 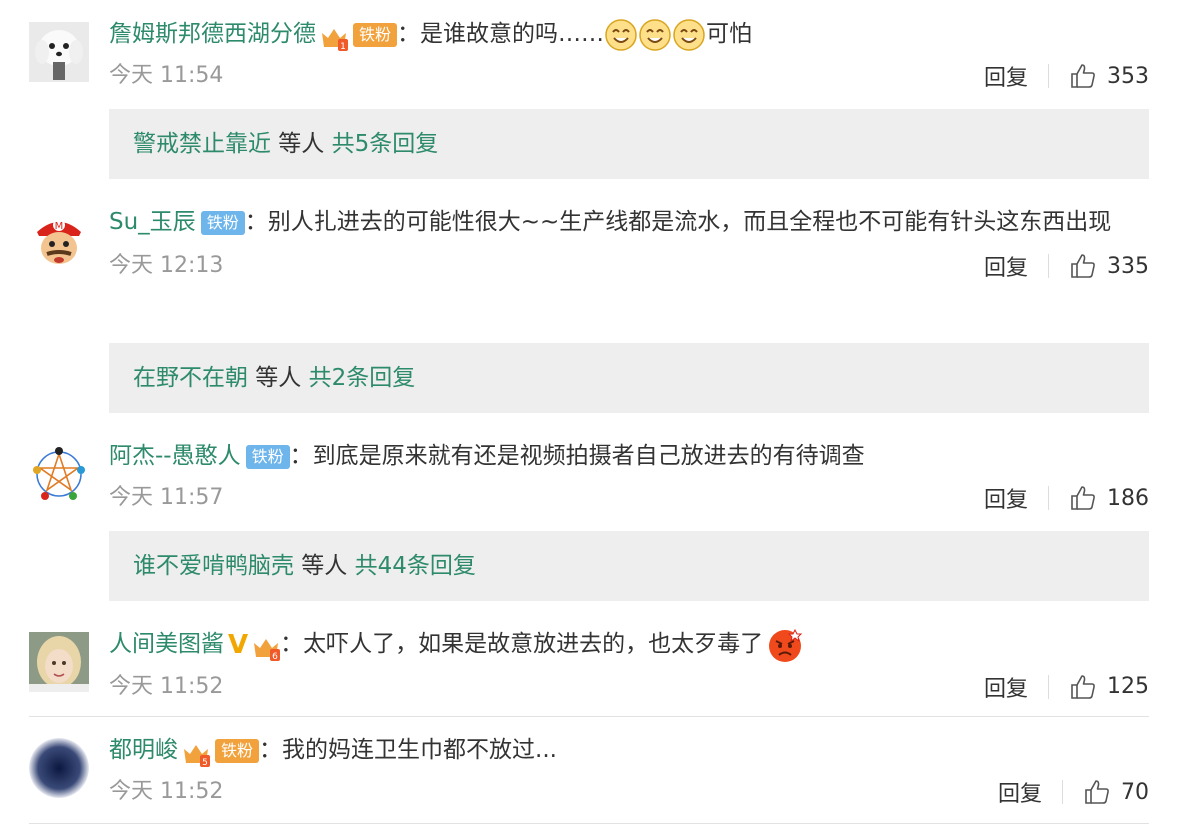 What do you see at coordinates (577, 456) in the screenshot?
I see `comment-text: ：到底是原来就有还是视频拍摄者自己放进去的有待调查` at bounding box center [577, 456].